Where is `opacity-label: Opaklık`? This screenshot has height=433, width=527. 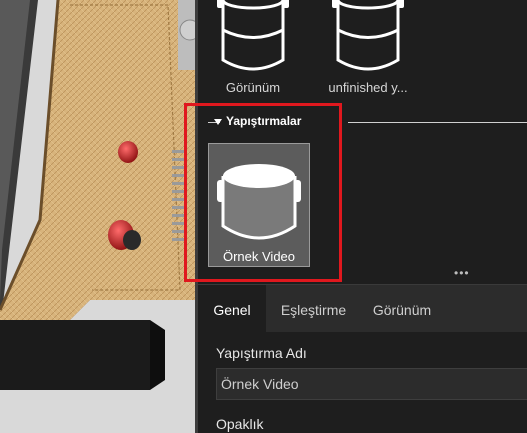 opacity-label: Opaklık is located at coordinates (240, 424).